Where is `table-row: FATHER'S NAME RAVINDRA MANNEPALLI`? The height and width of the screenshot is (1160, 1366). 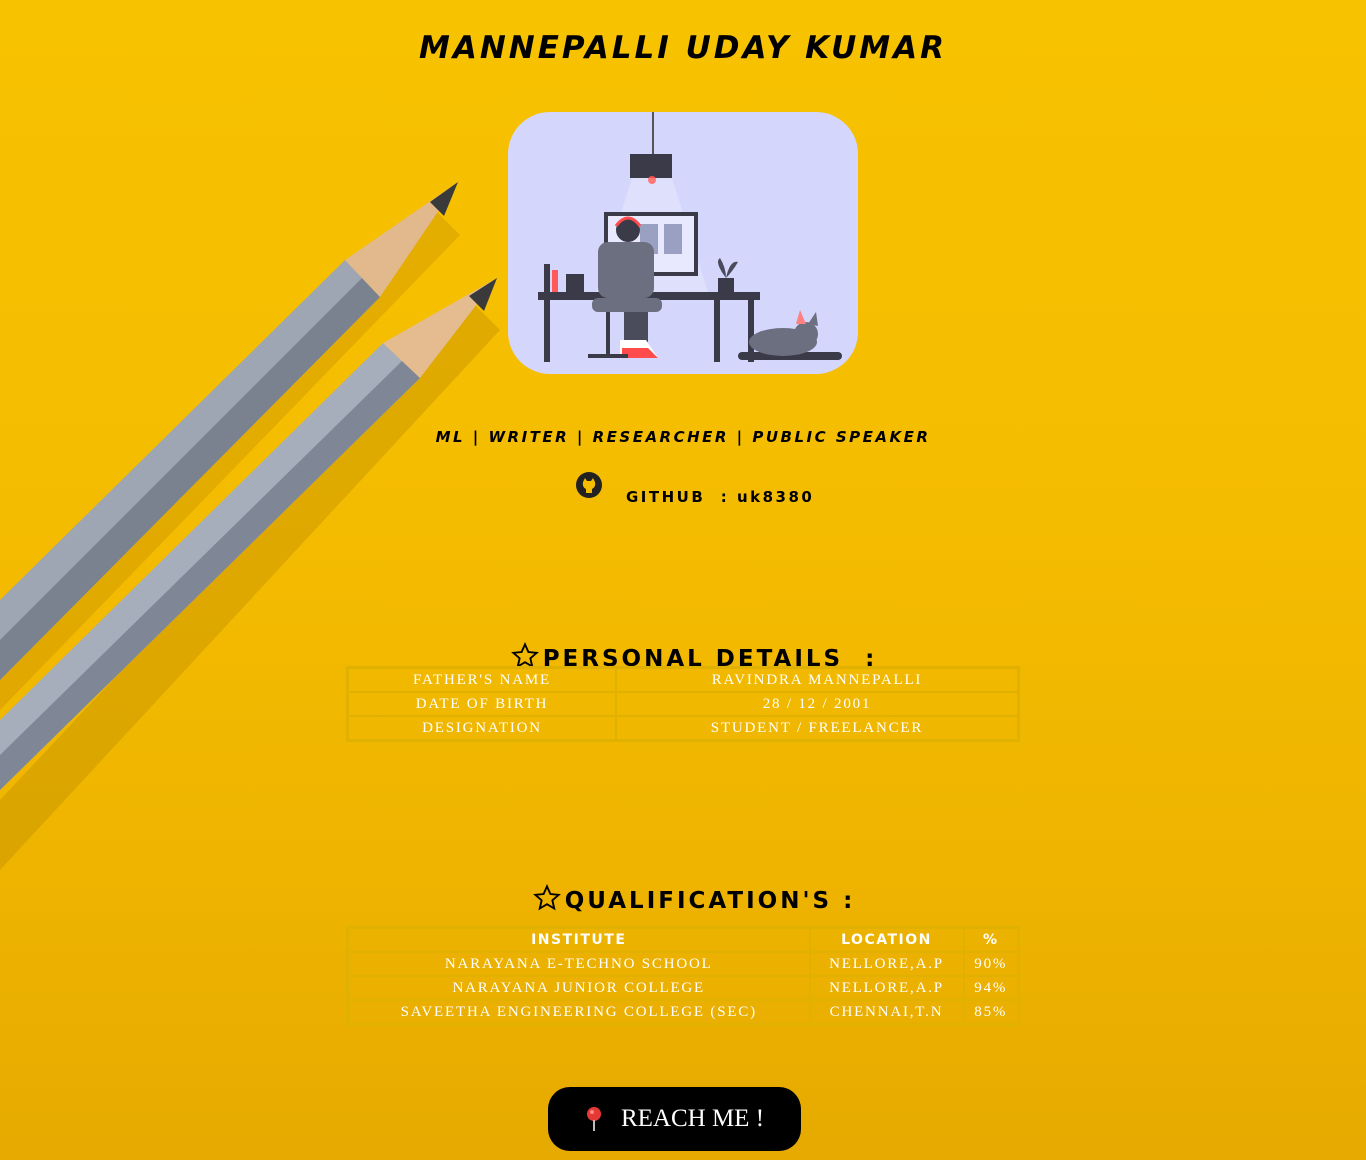 table-row: FATHER'S NAME RAVINDRA MANNEPALLI is located at coordinates (683, 679).